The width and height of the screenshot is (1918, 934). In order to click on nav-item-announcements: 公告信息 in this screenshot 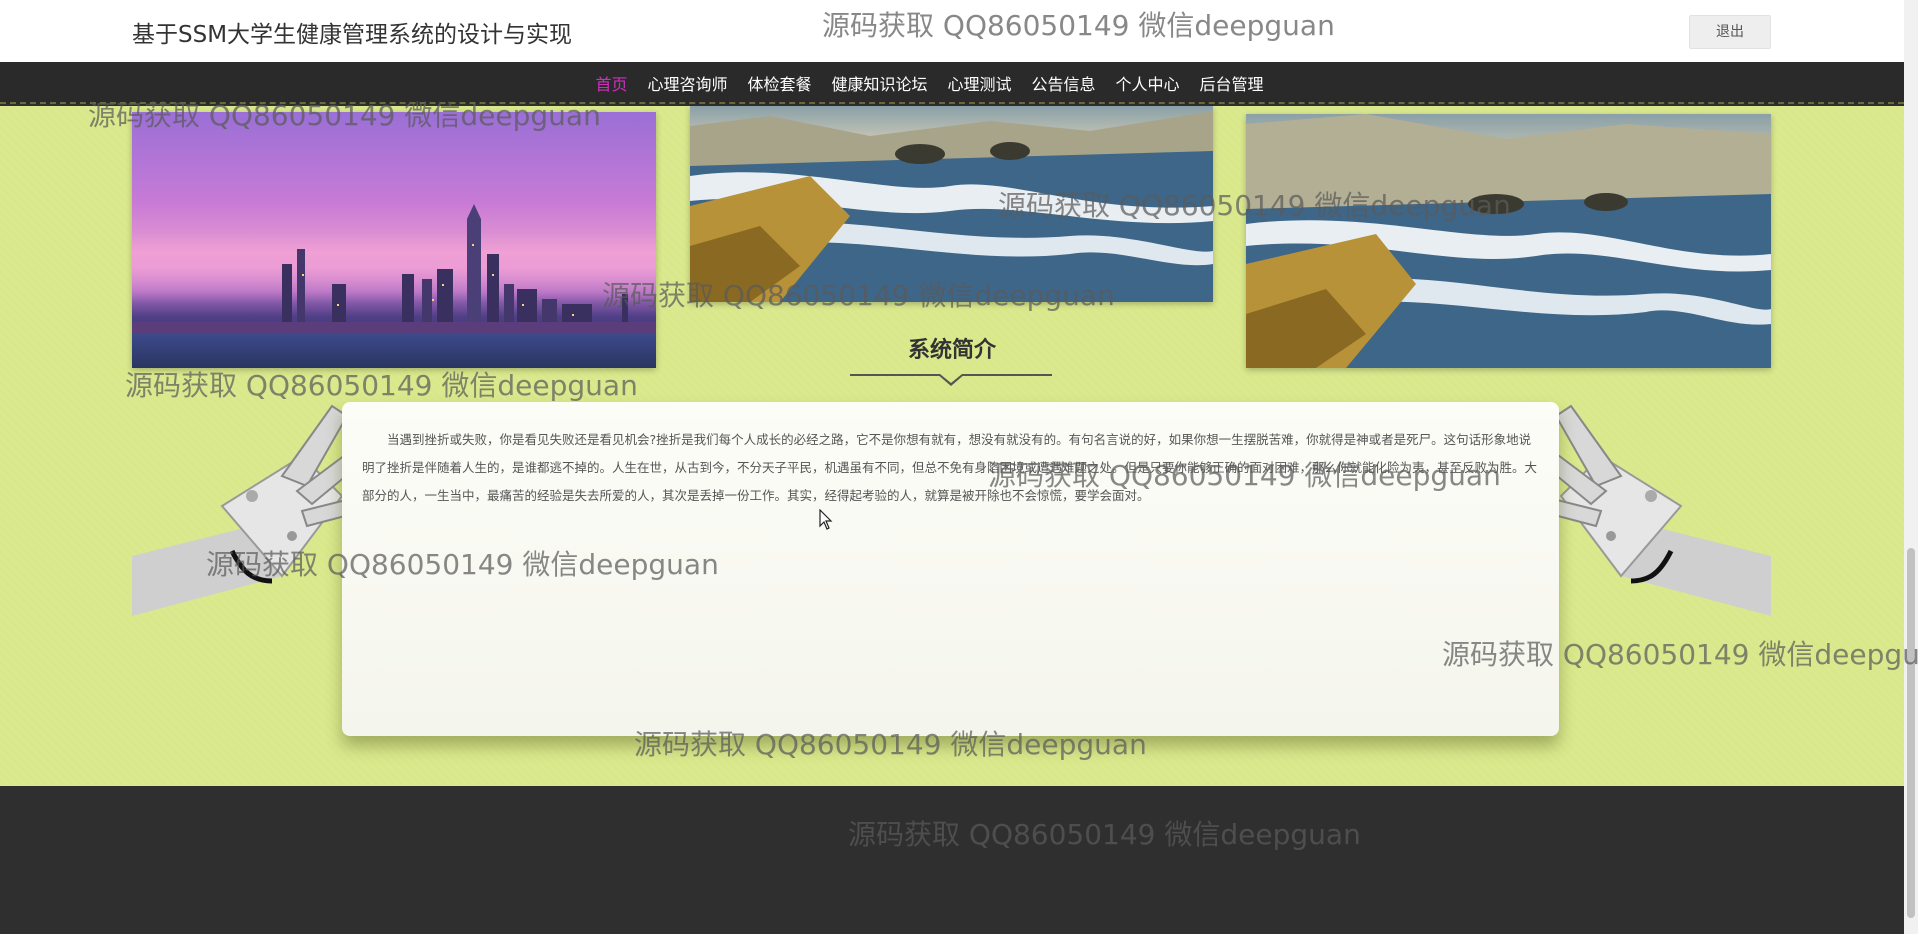, I will do `click(1064, 83)`.